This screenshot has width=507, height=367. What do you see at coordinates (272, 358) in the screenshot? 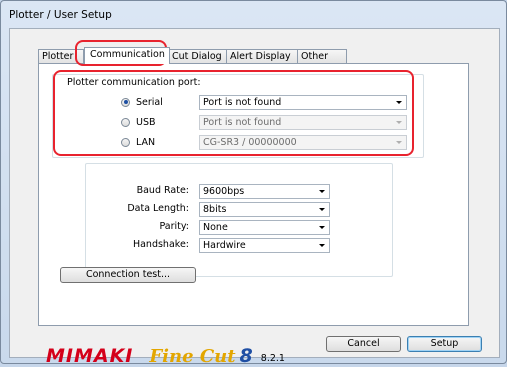
I see `version-label: 8.2.1` at bounding box center [272, 358].